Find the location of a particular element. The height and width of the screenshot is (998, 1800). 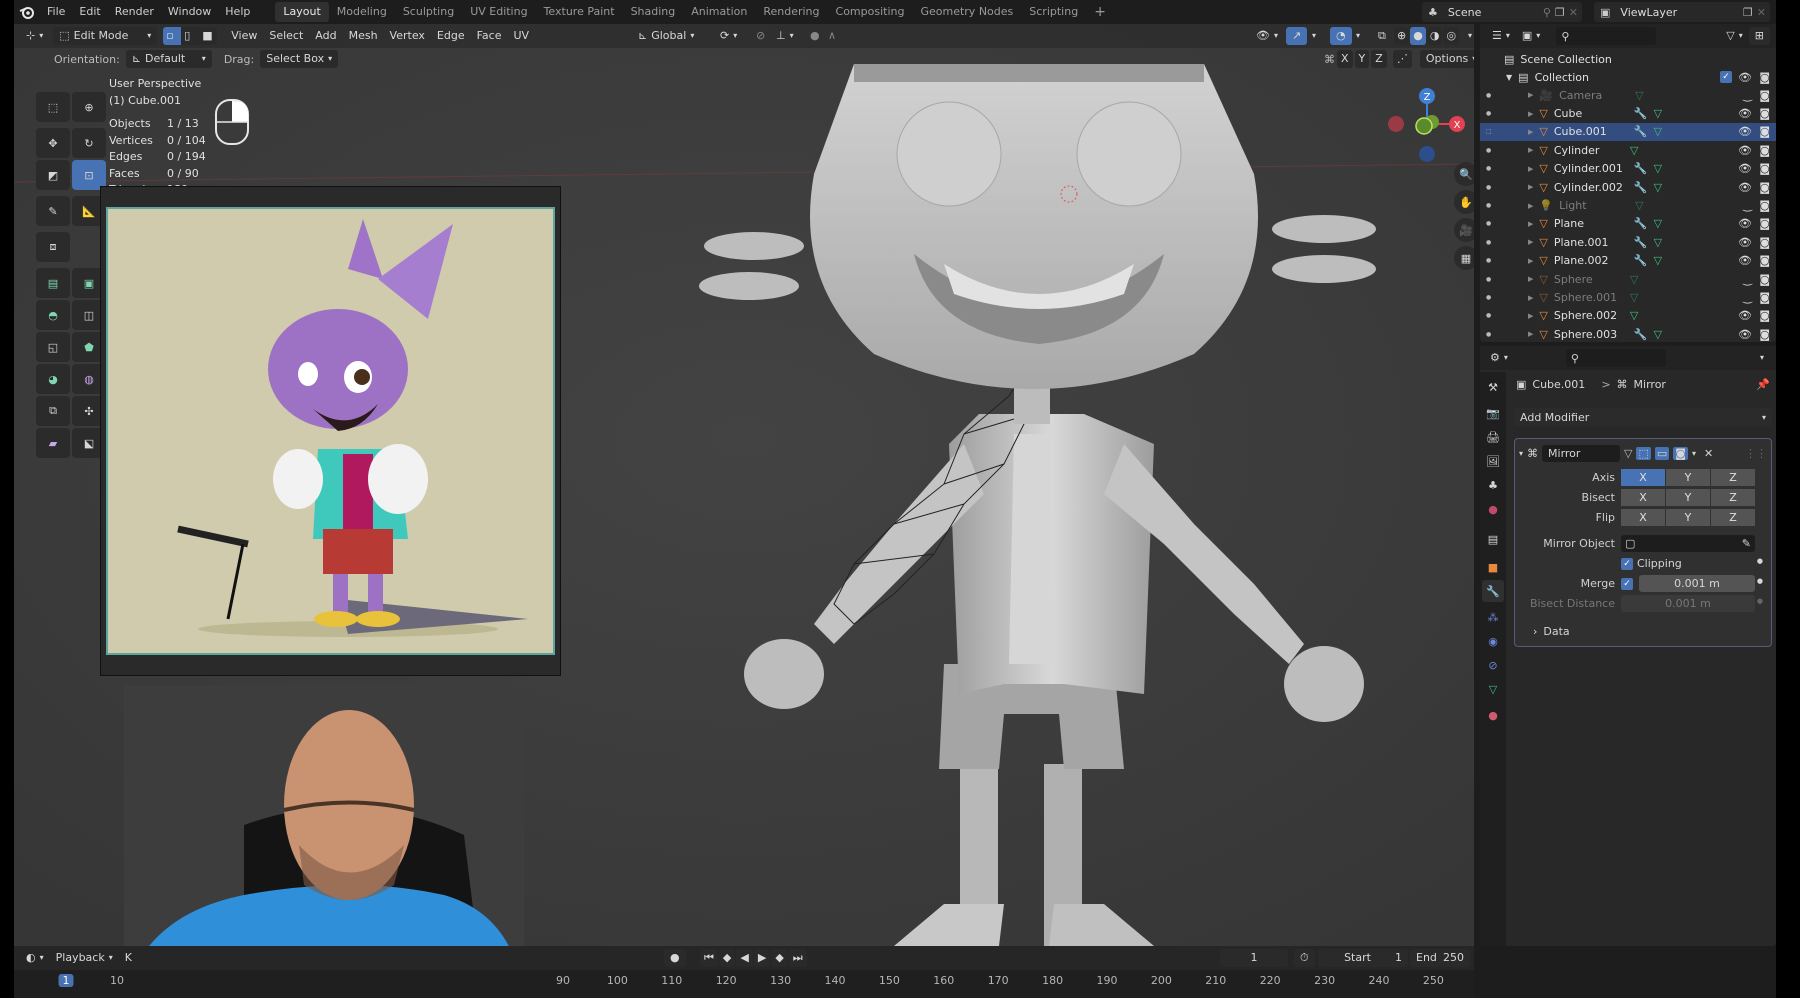

menu-view: View is located at coordinates (244, 36).